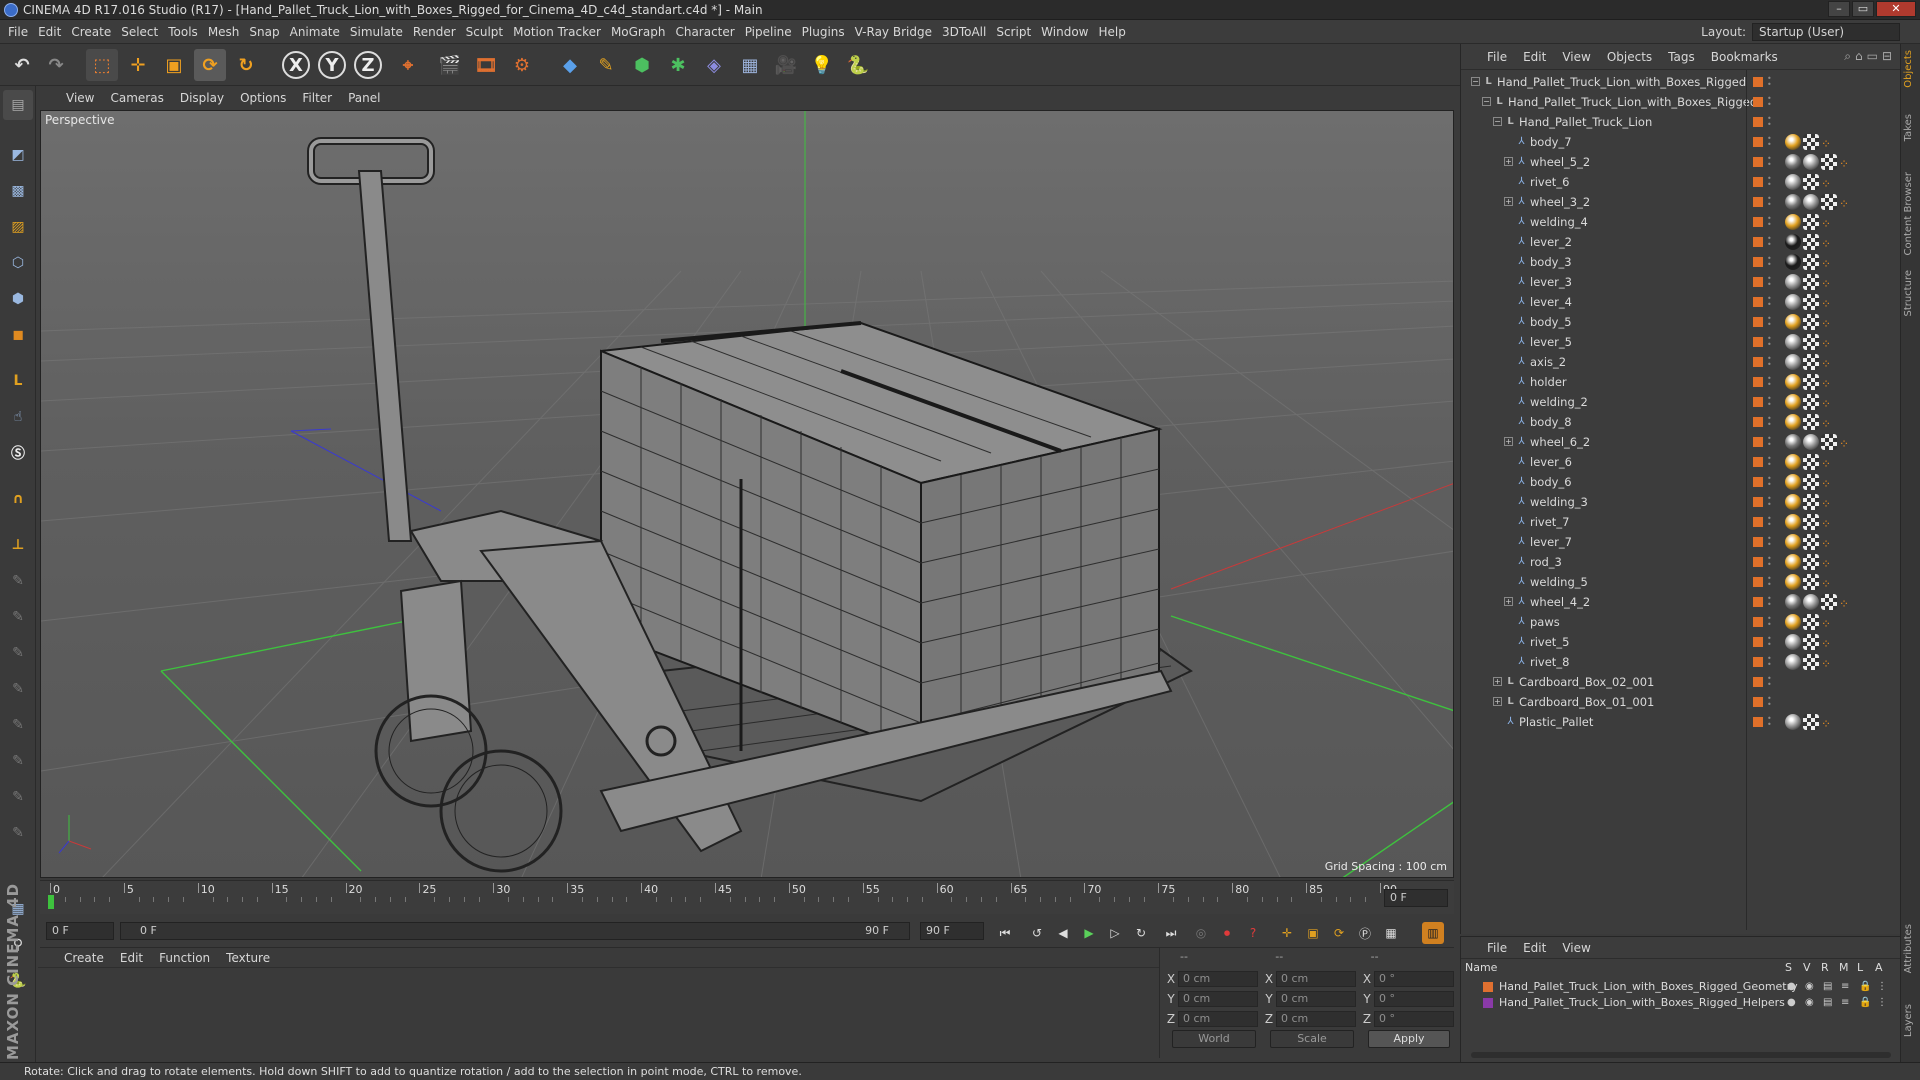  I want to click on object-row: ⅄ body_3 • • ⁘, so click(1681, 262).